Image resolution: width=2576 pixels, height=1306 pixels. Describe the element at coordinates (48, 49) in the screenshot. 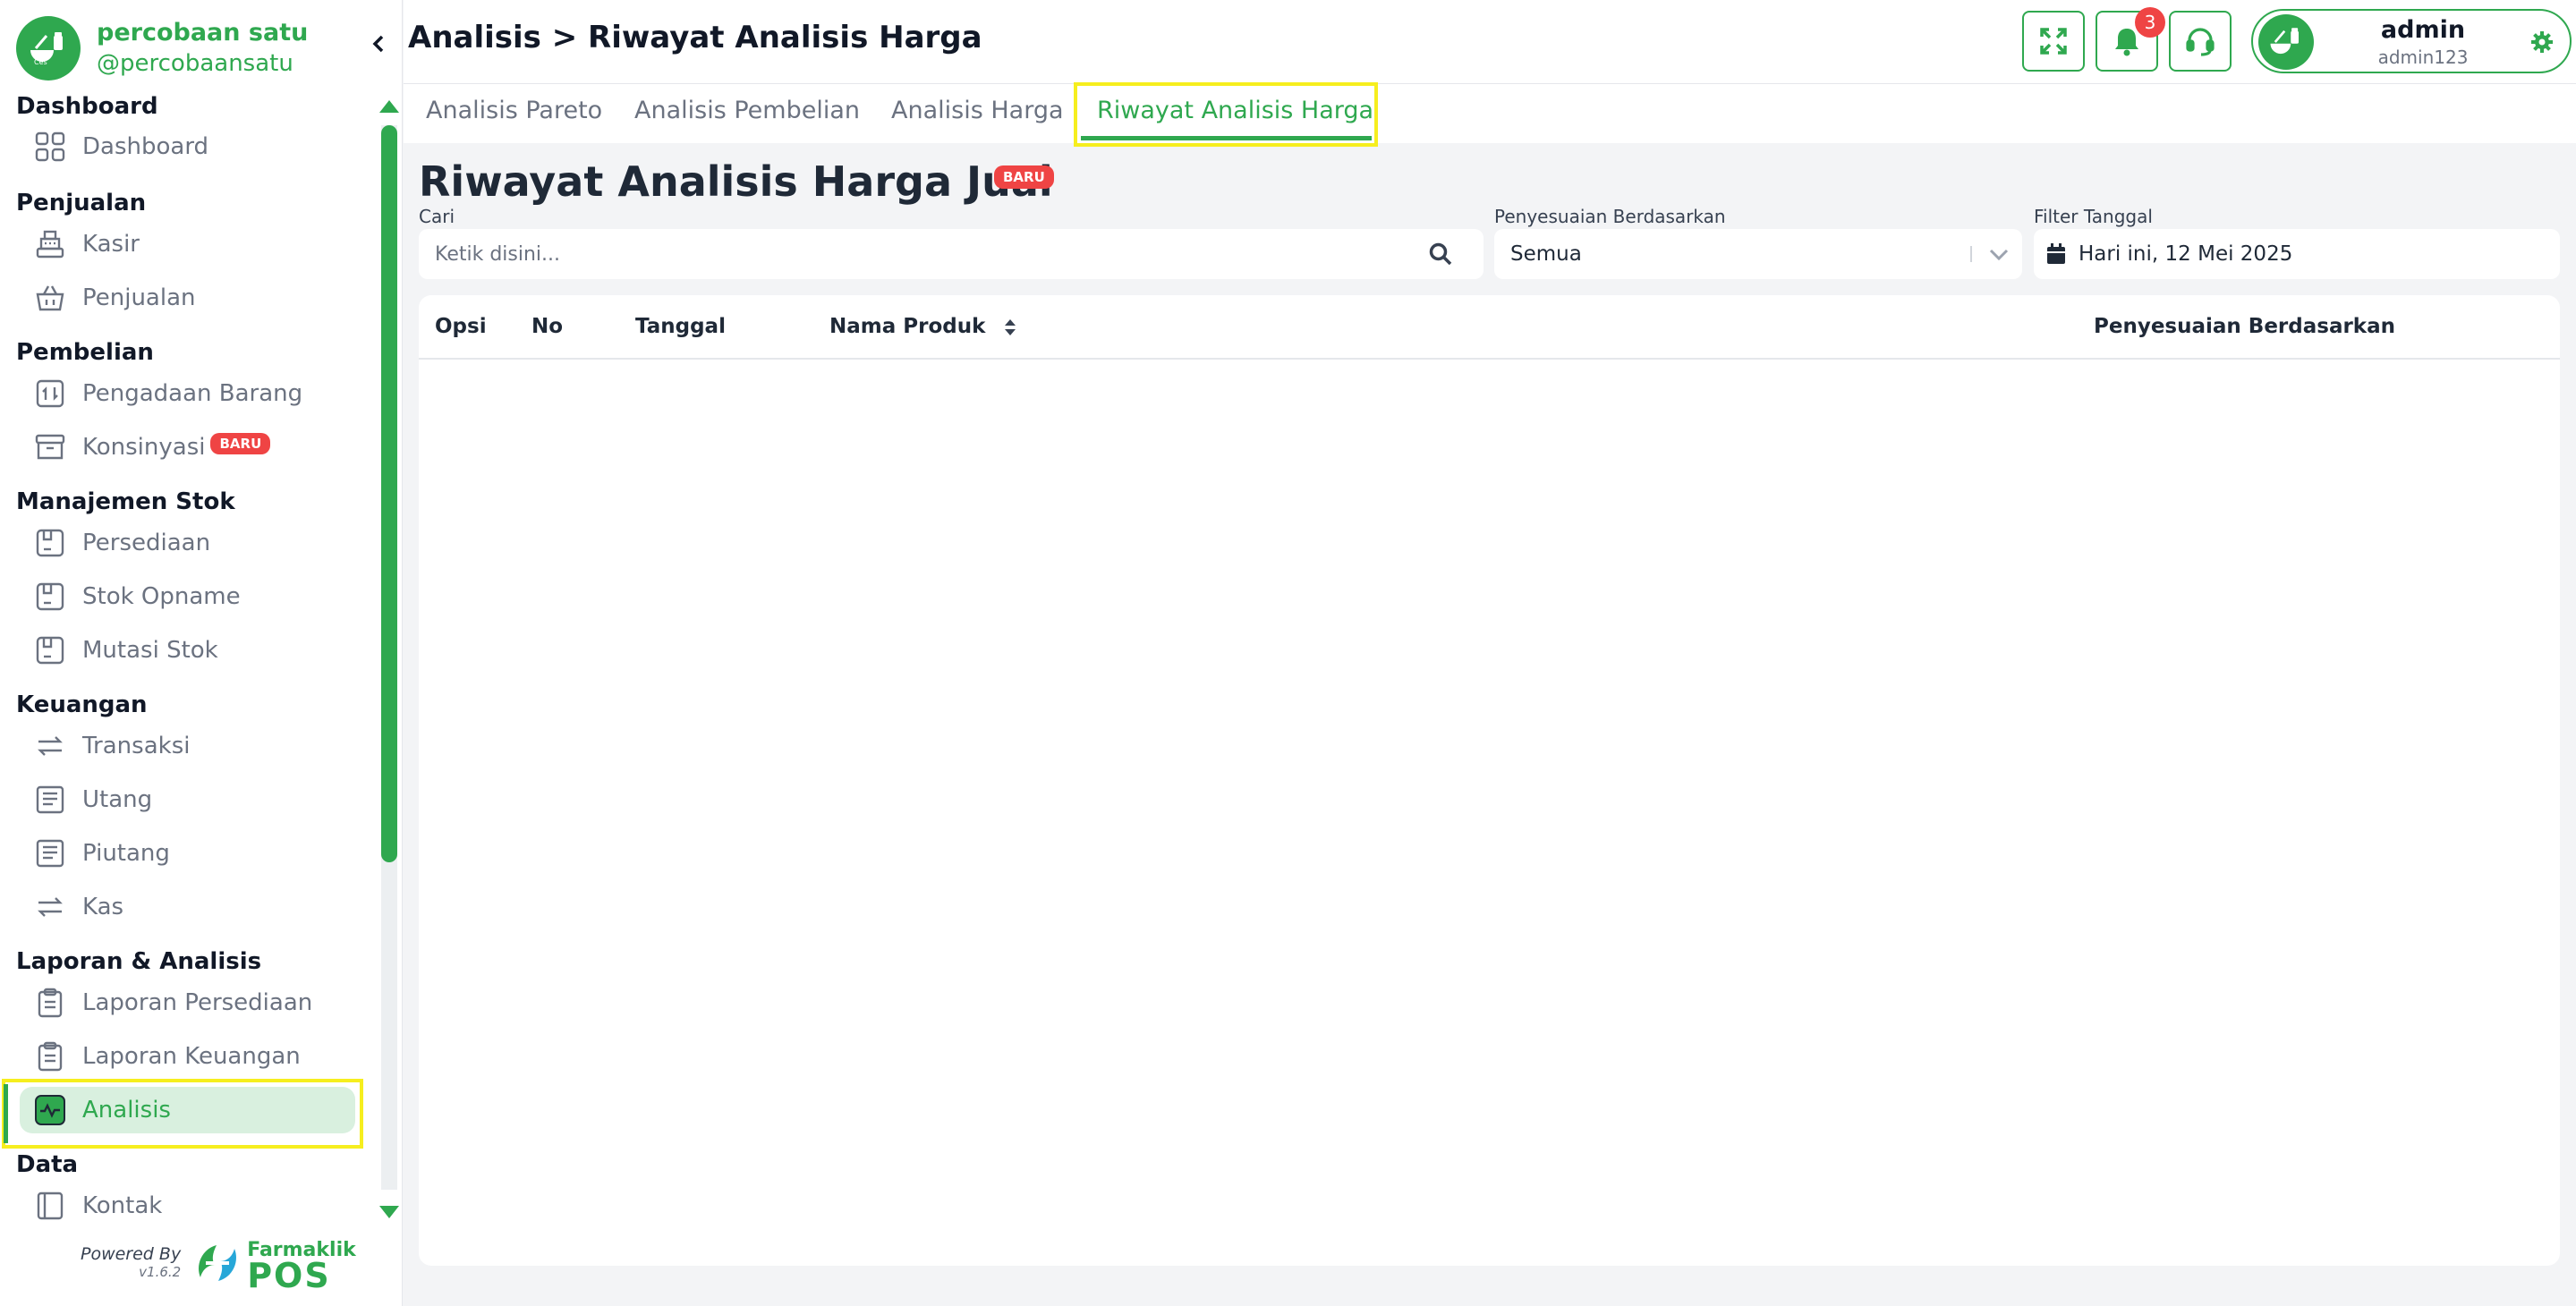

I see `pharmacy-logo-icon: Ces` at that location.